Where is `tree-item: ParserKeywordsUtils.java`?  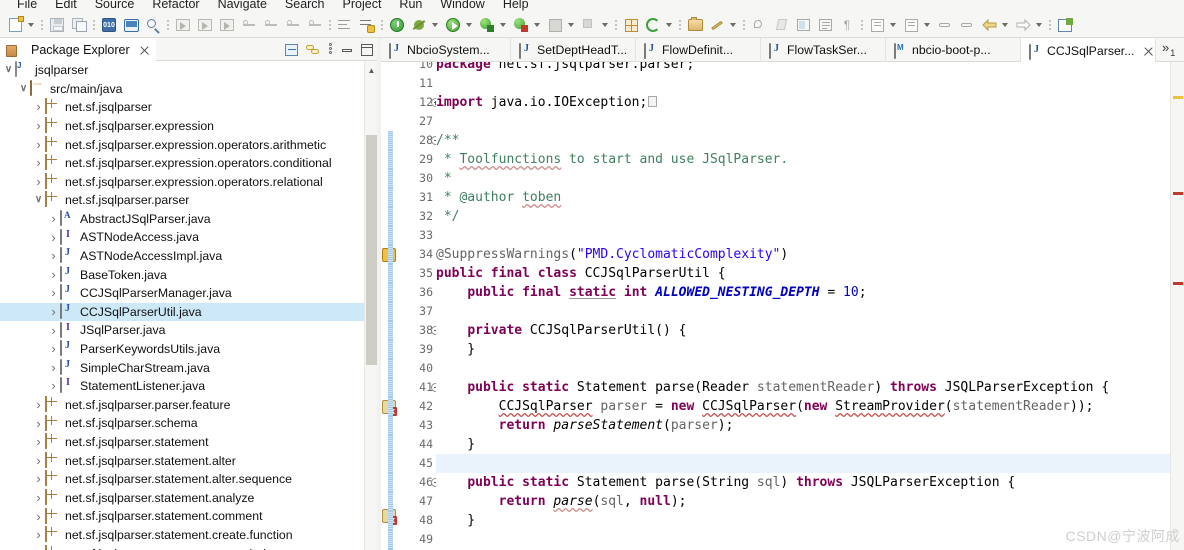
tree-item: ParserKeywordsUtils.java is located at coordinates (188, 349).